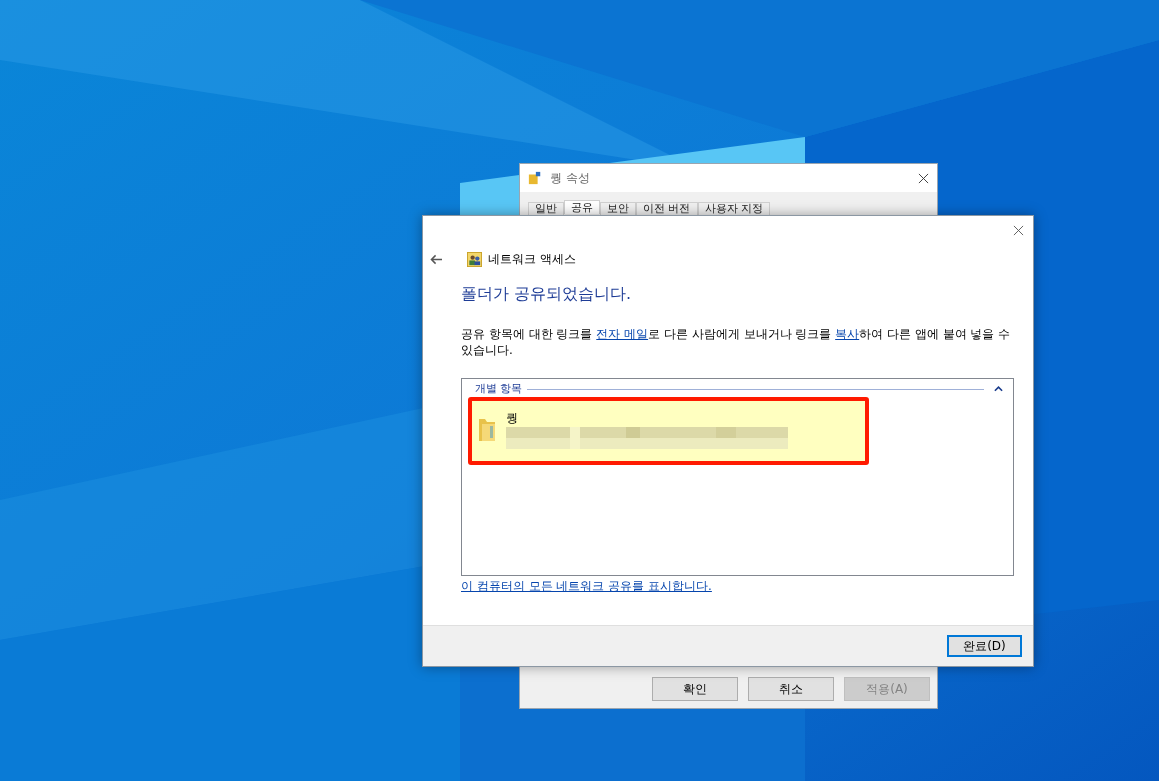  I want to click on shared-folder-icon, so click(535, 178).